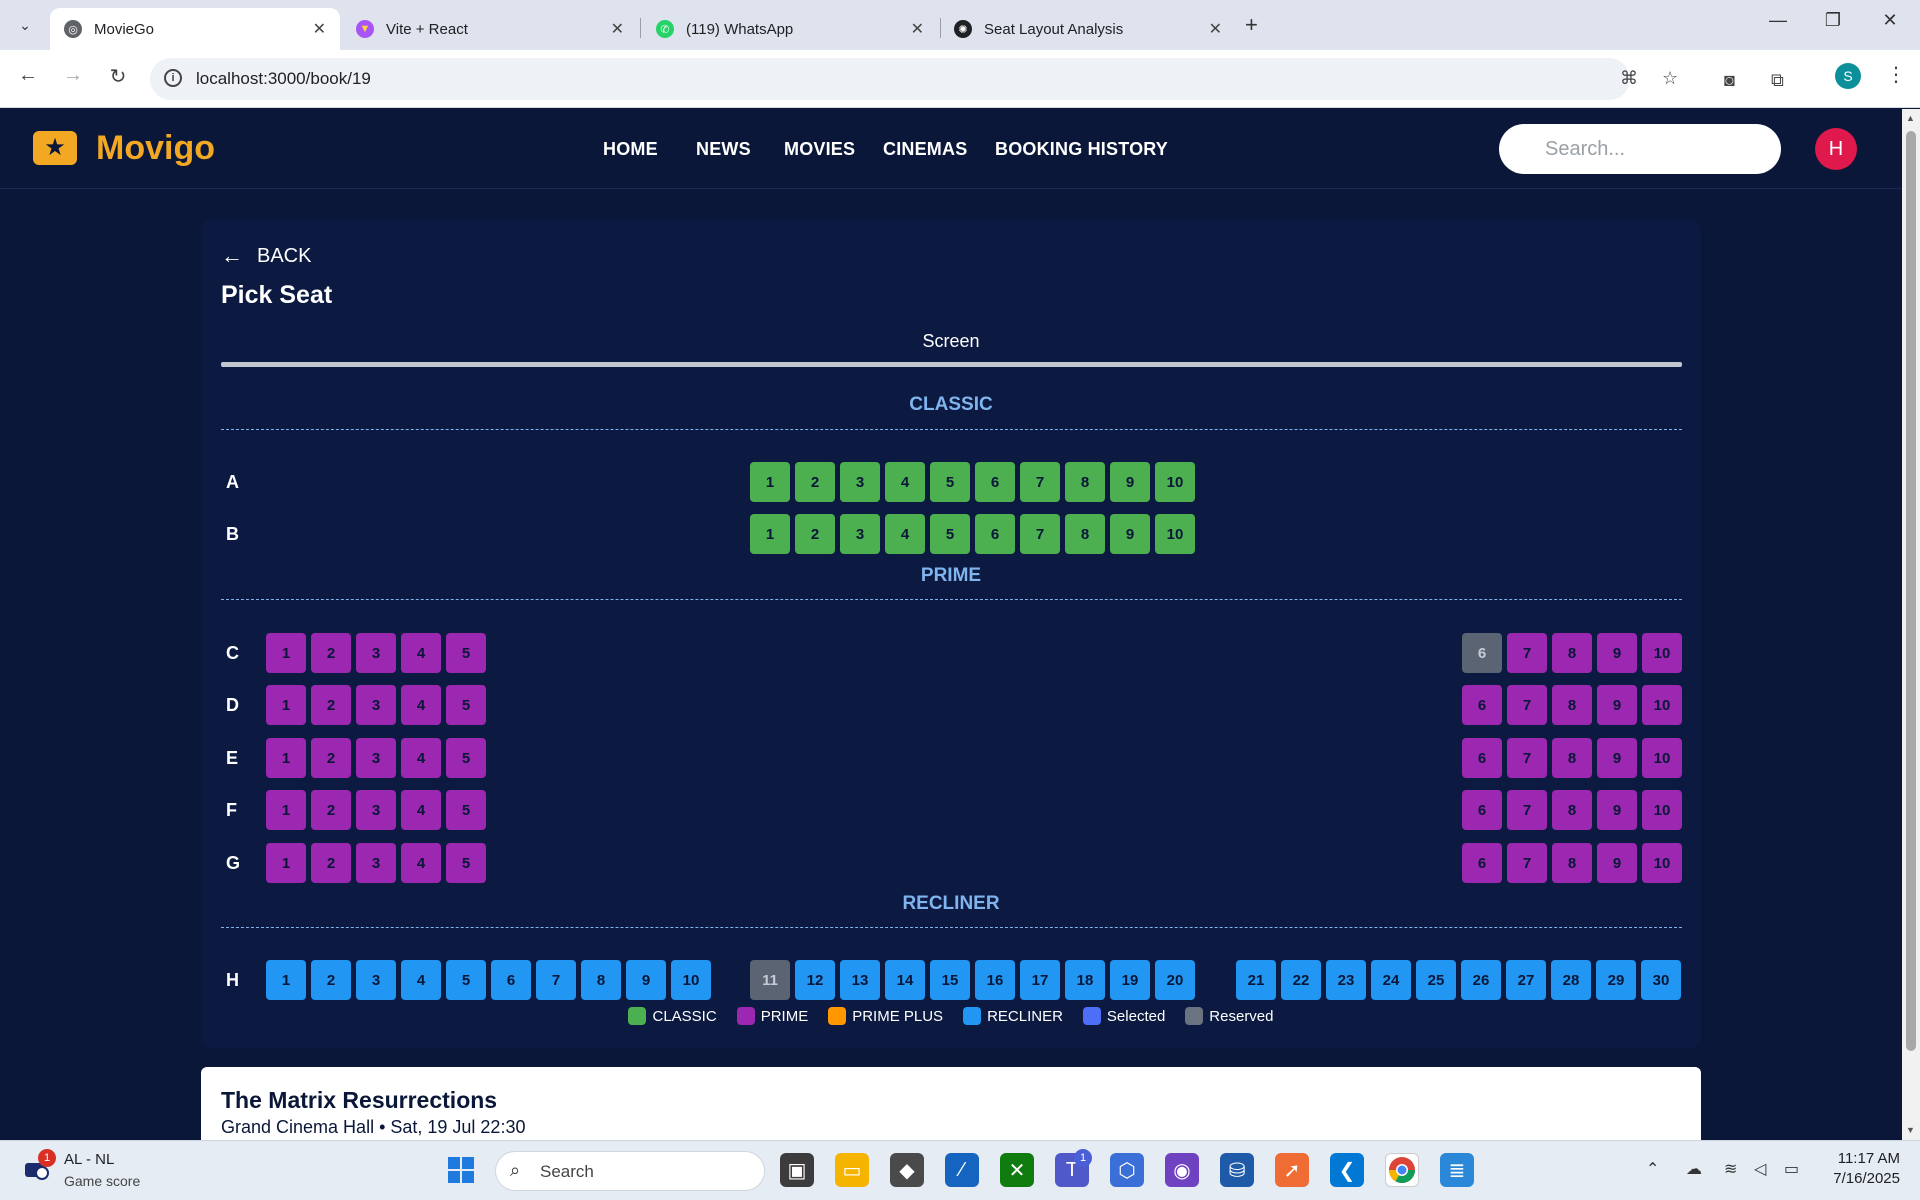 The image size is (1920, 1200). I want to click on seat-recliner: 2, so click(331, 980).